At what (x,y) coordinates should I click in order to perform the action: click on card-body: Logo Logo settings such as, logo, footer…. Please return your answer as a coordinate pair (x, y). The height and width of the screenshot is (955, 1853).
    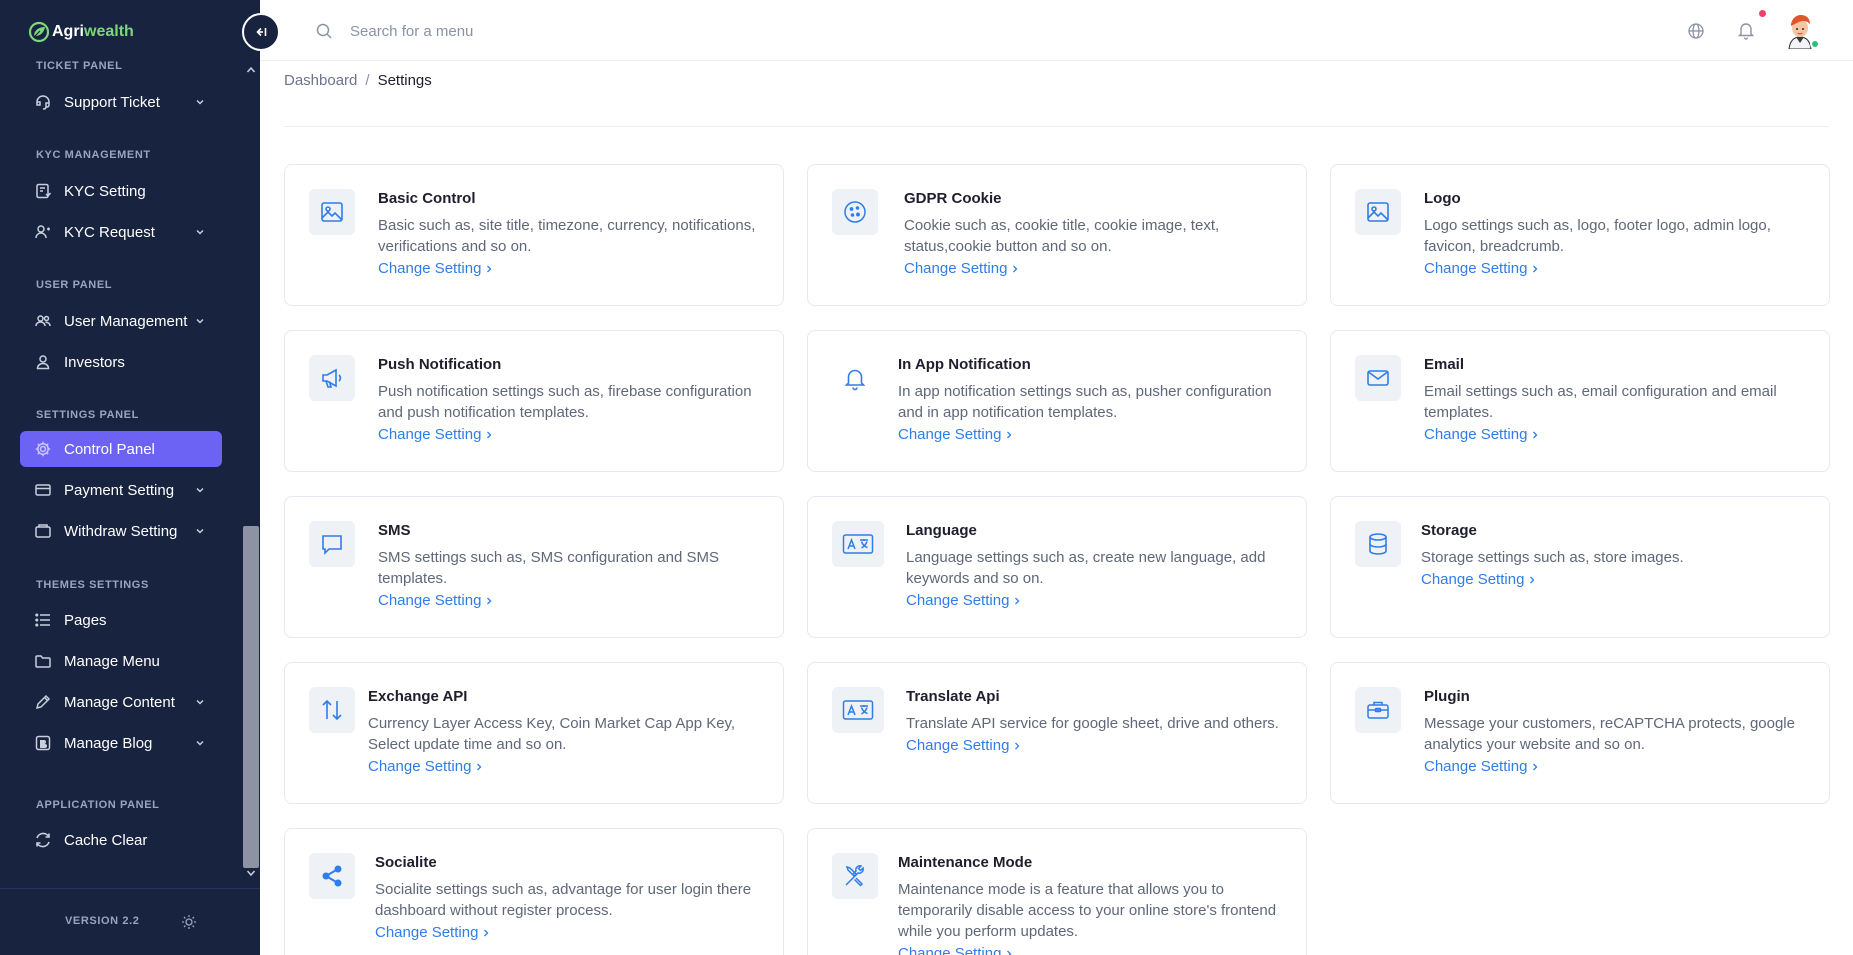
    Looking at the image, I should click on (1618, 233).